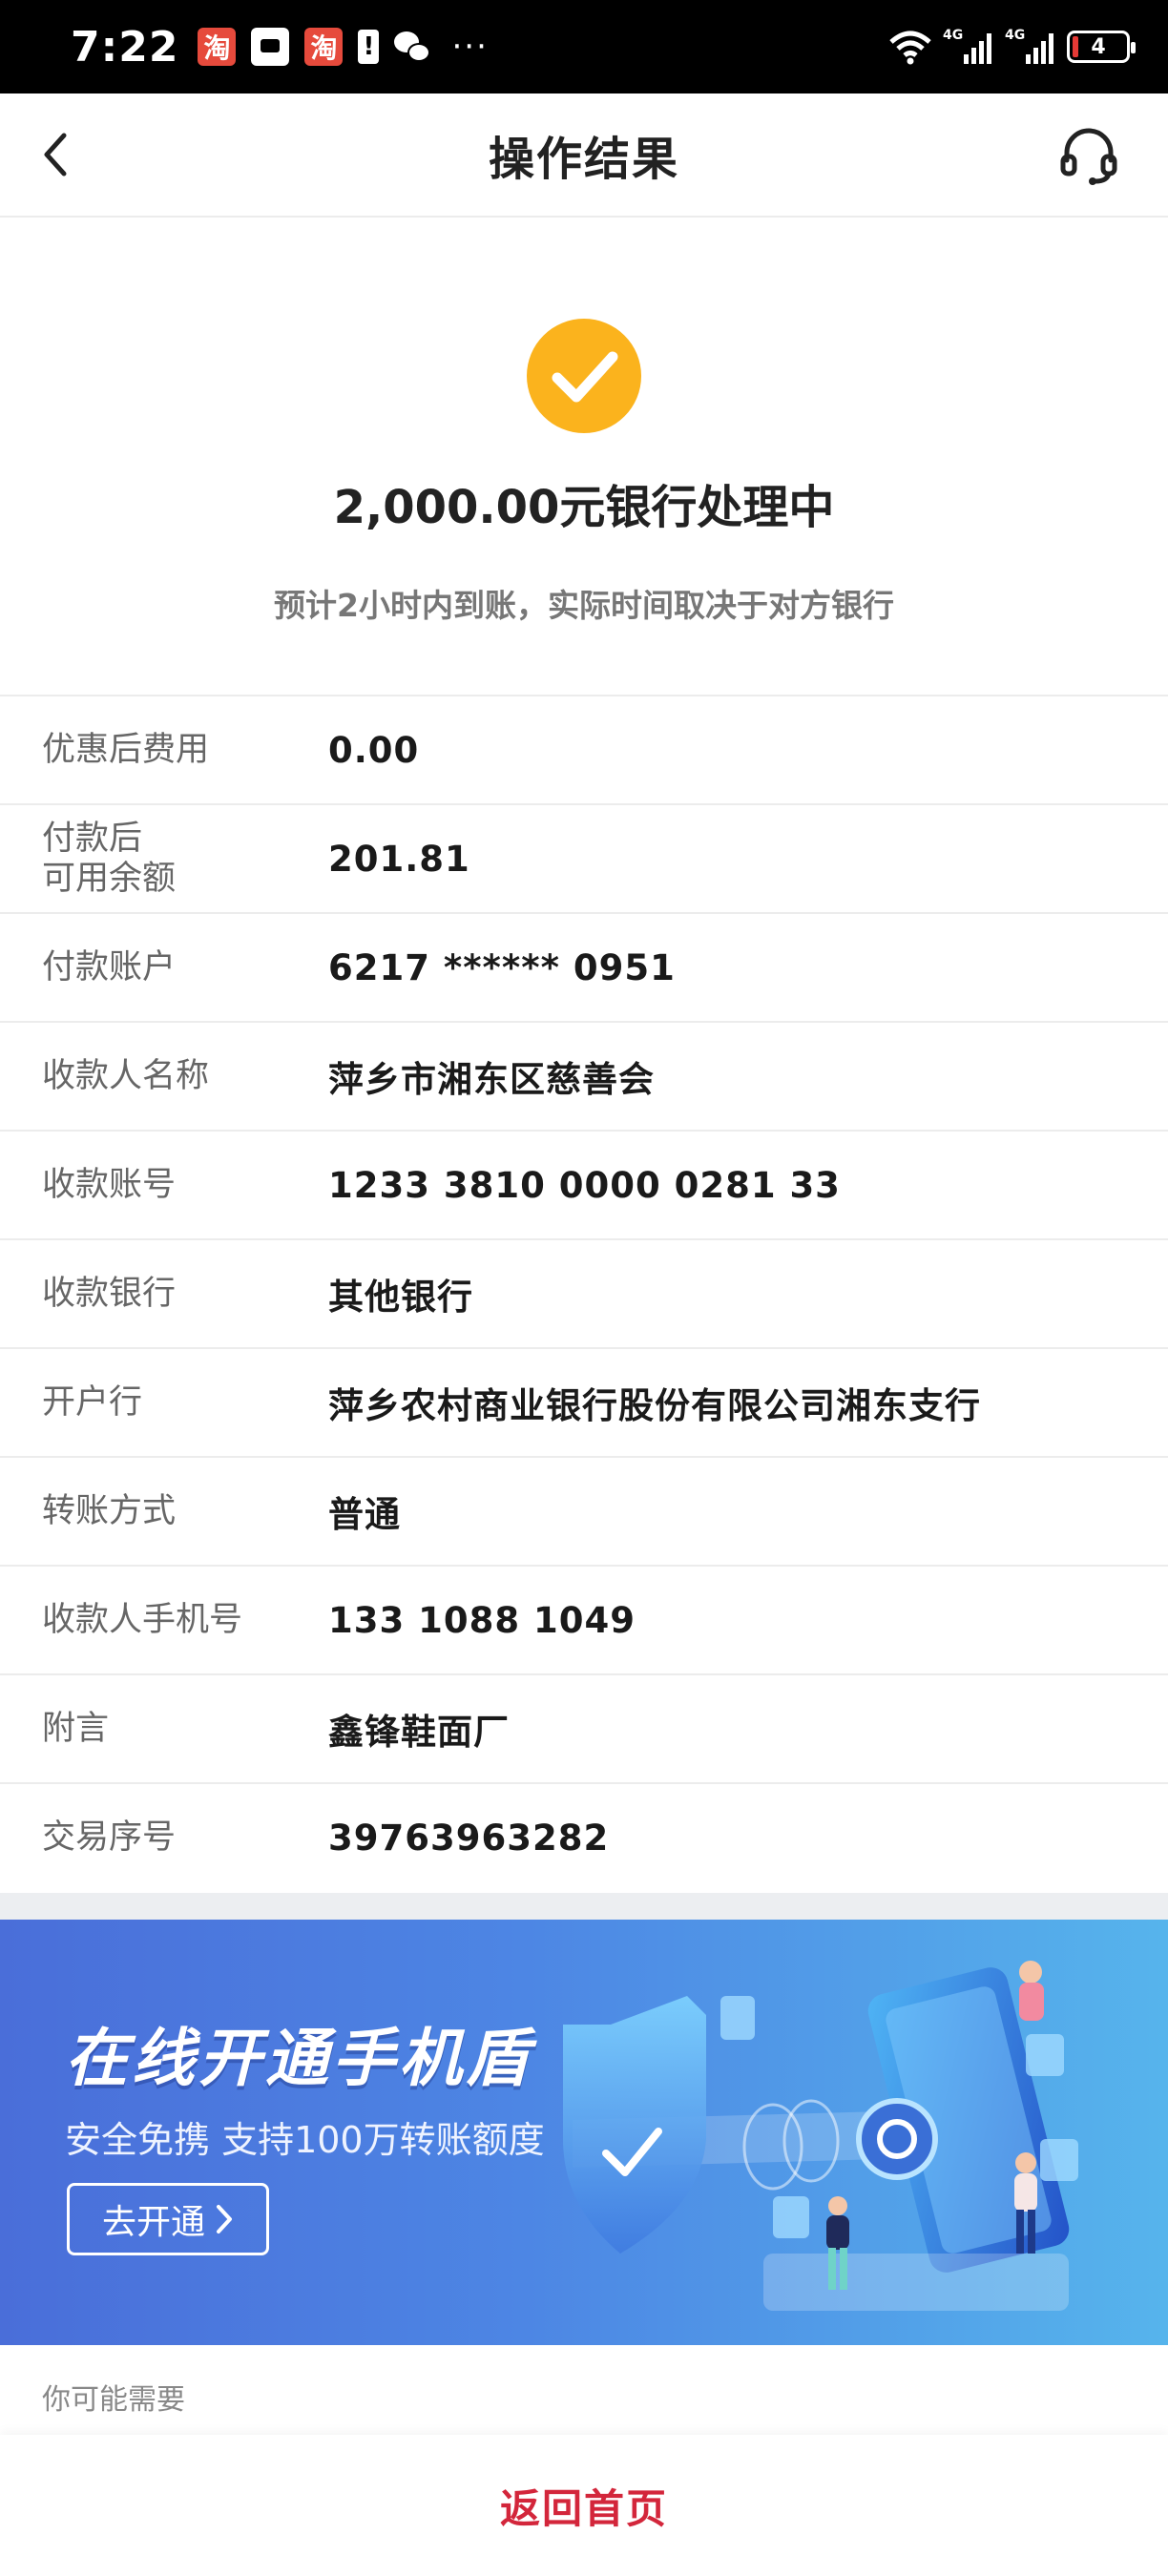 The width and height of the screenshot is (1168, 2576). What do you see at coordinates (270, 47) in the screenshot?
I see `message-app-icon` at bounding box center [270, 47].